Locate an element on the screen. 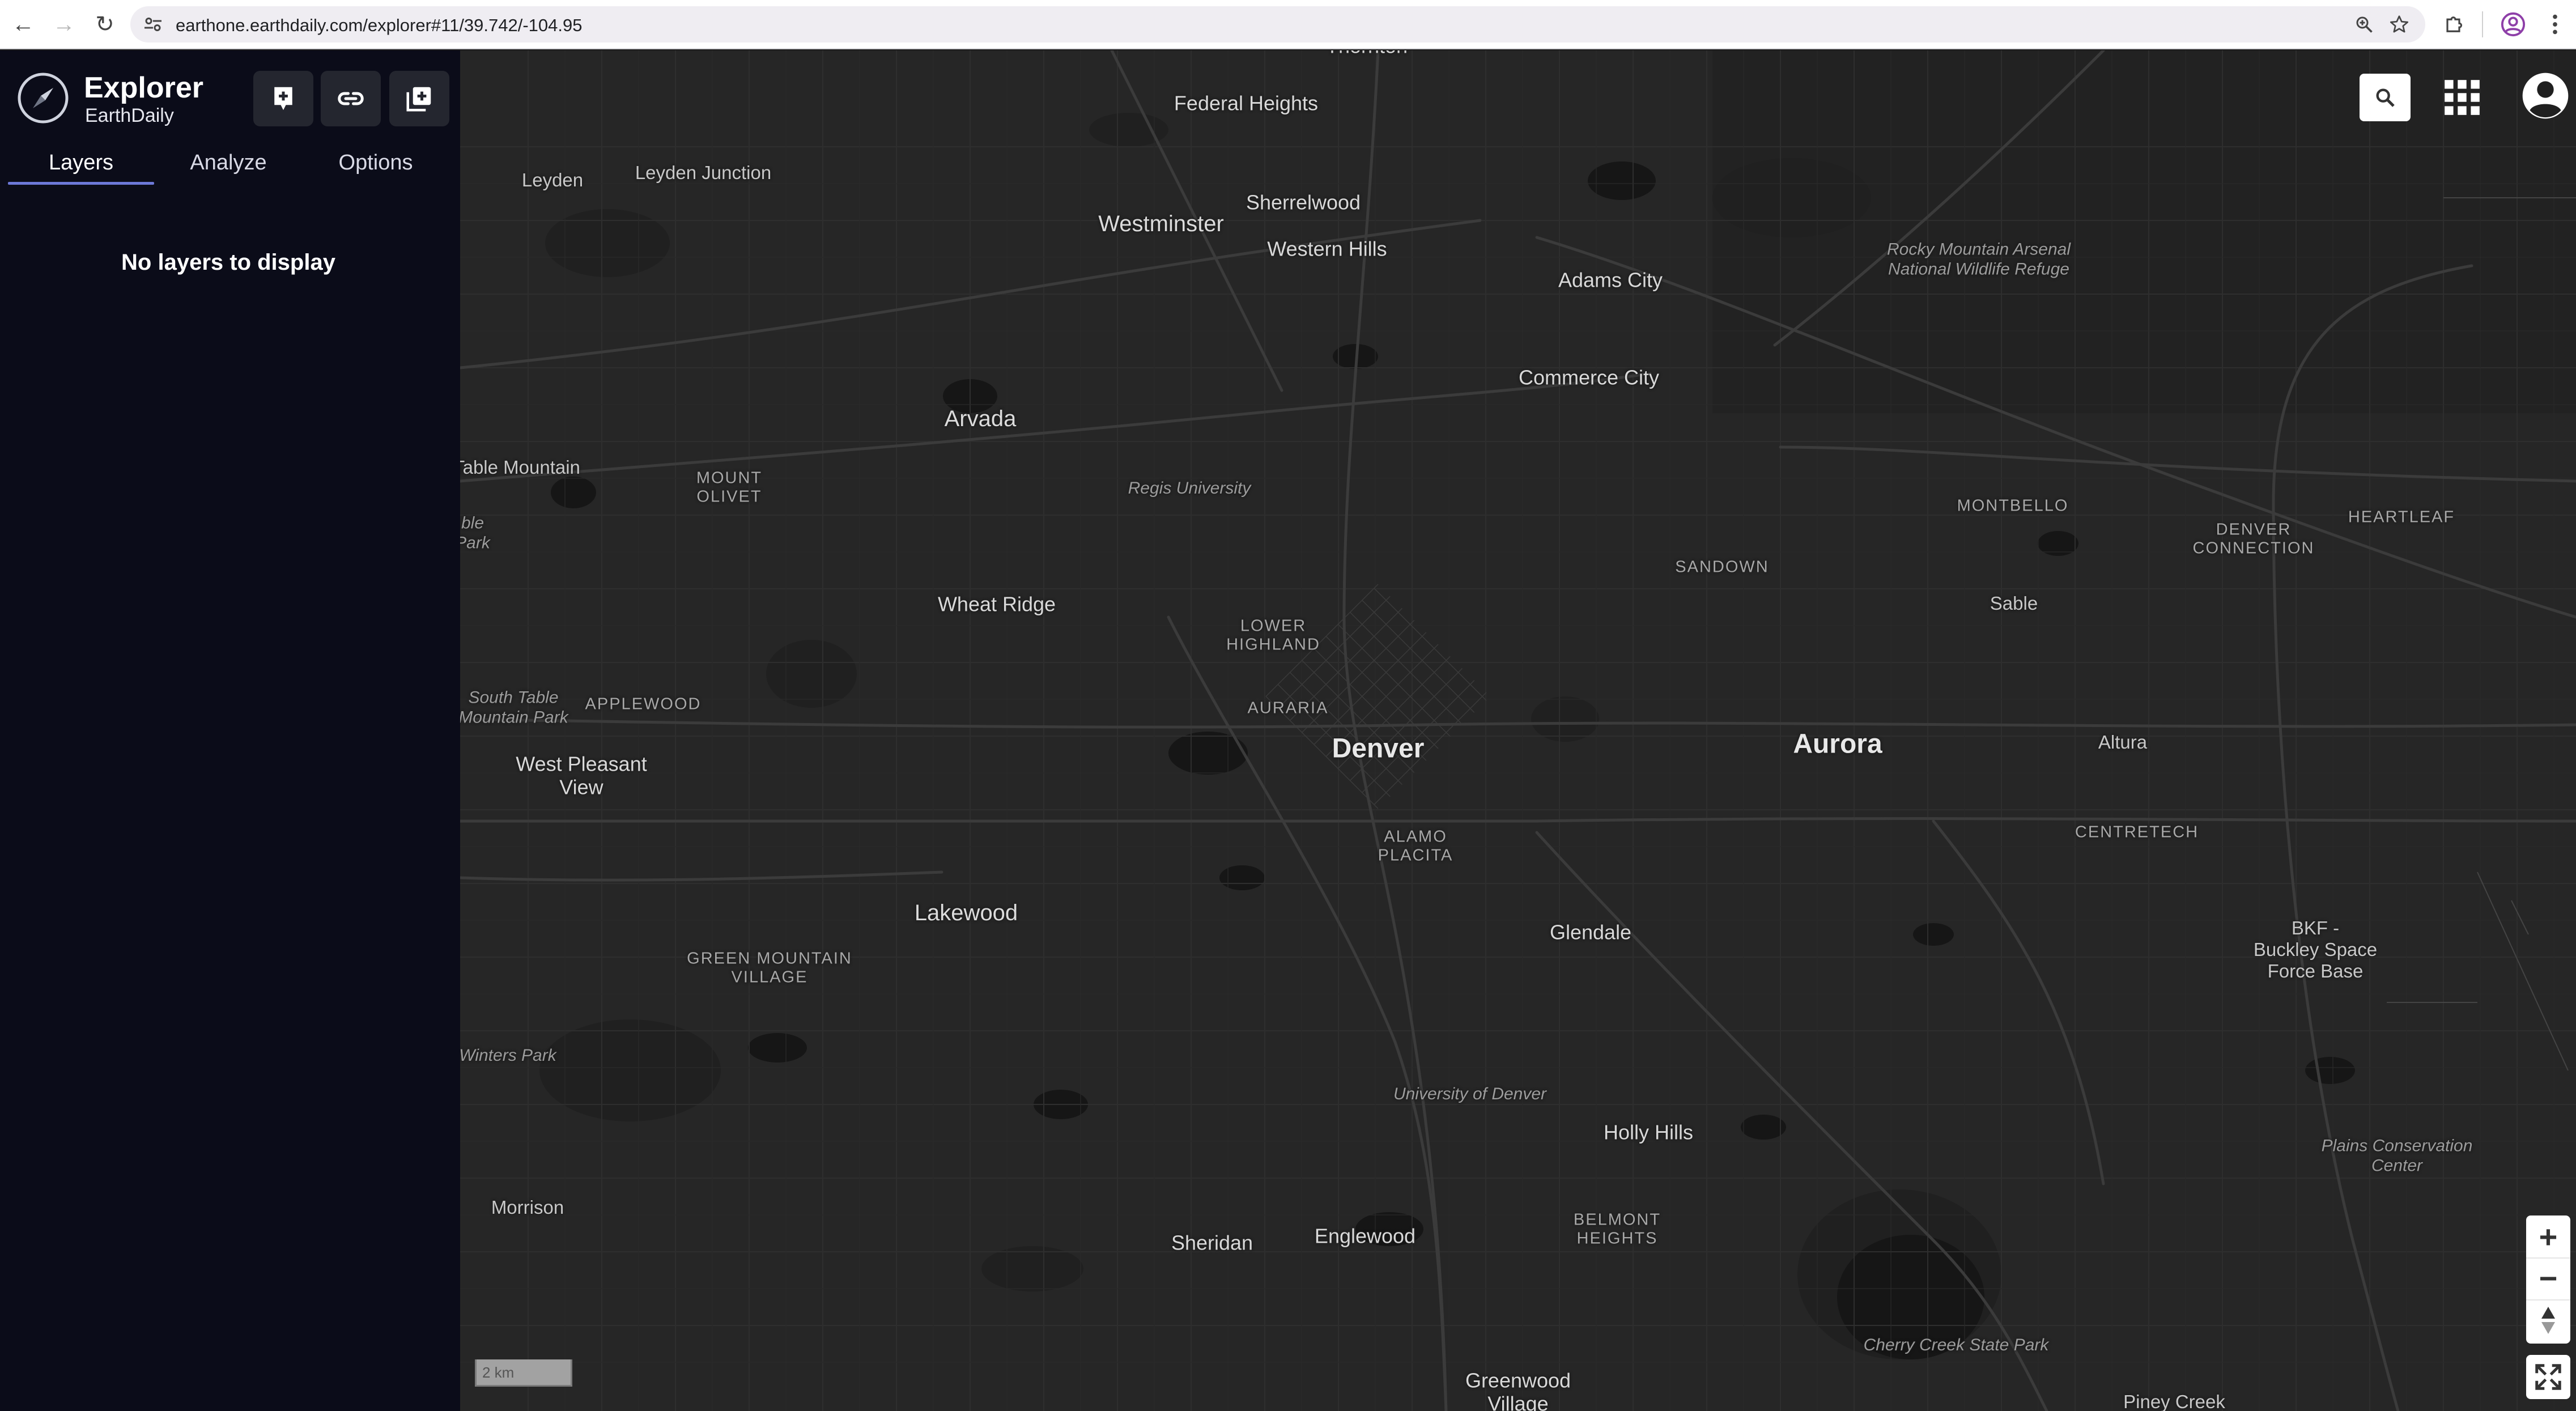 The width and height of the screenshot is (2576, 1411). map-label: Western Hills is located at coordinates (1327, 249).